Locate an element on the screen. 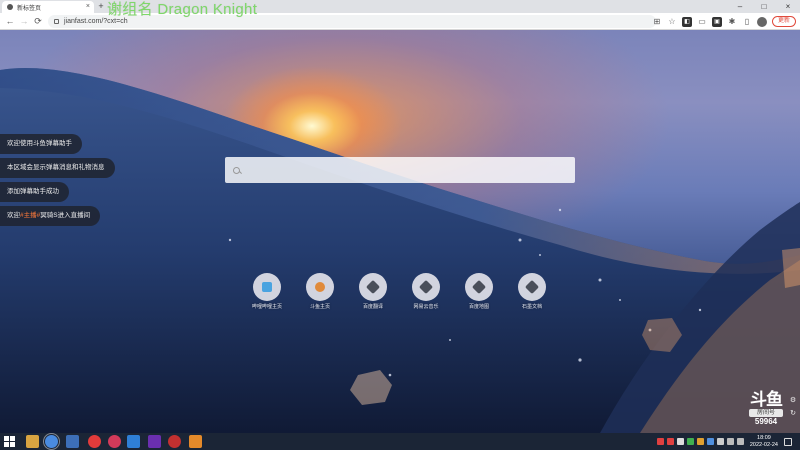  extensions-puzzle-icon: ✱ is located at coordinates (732, 22).